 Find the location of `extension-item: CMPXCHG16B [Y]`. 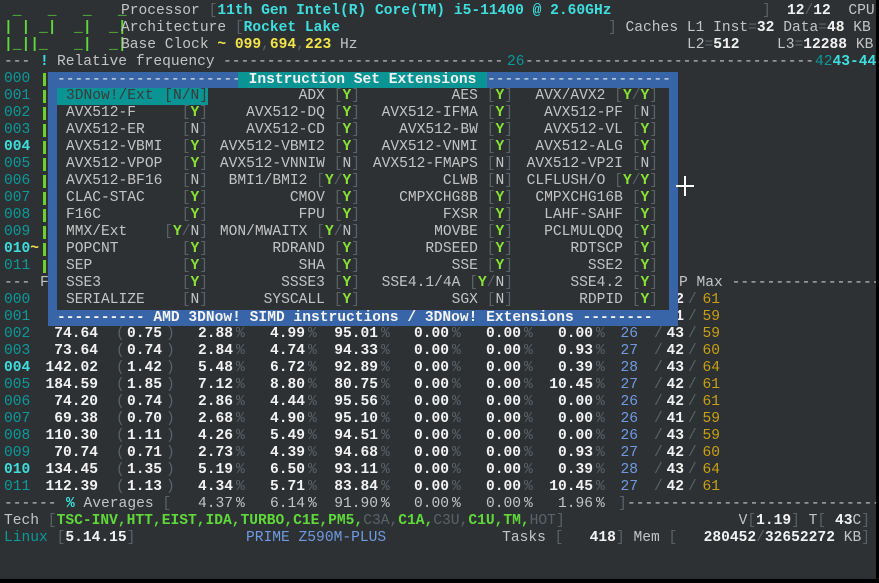

extension-item: CMPXCHG16B [Y] is located at coordinates (585, 198).